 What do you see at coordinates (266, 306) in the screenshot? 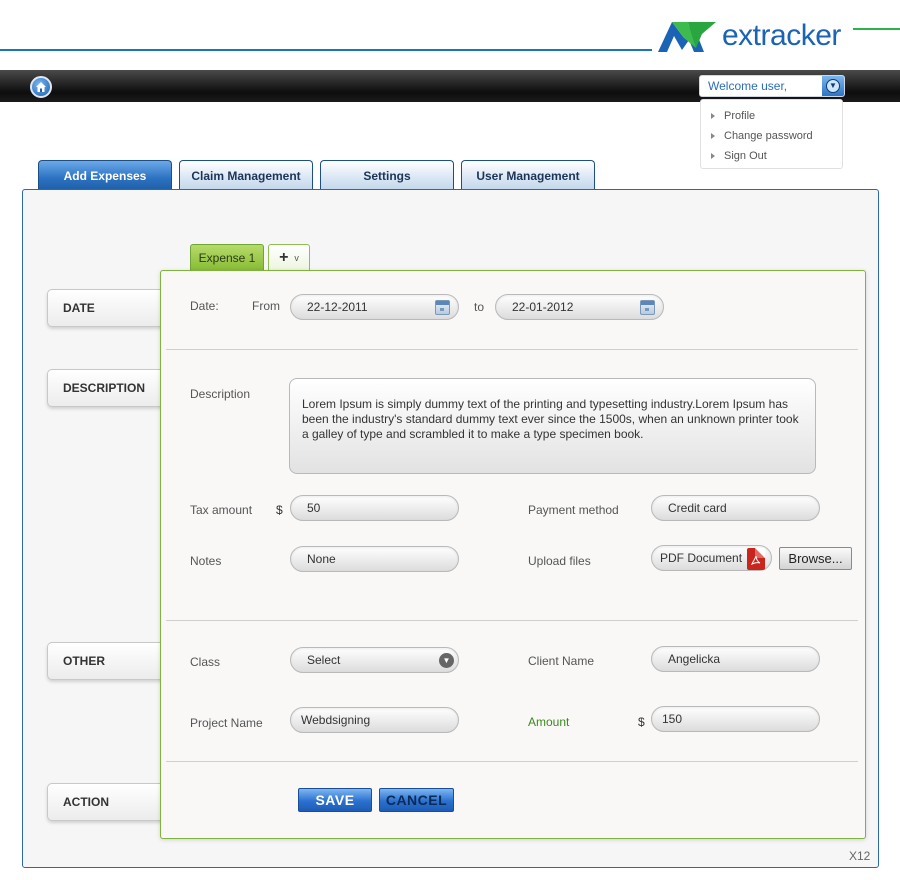
I see `from-label: From` at bounding box center [266, 306].